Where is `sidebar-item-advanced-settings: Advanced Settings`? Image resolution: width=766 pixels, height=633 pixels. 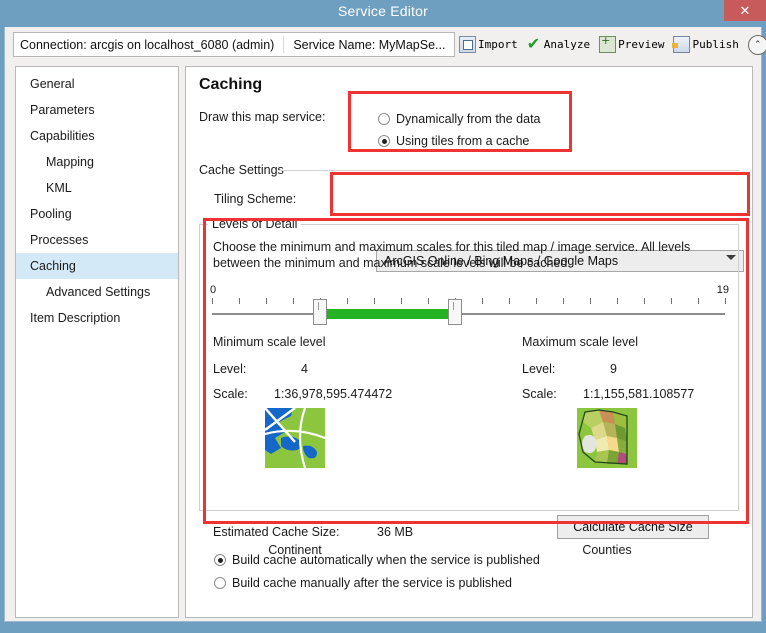
sidebar-item-advanced-settings: Advanced Settings is located at coordinates (97, 292).